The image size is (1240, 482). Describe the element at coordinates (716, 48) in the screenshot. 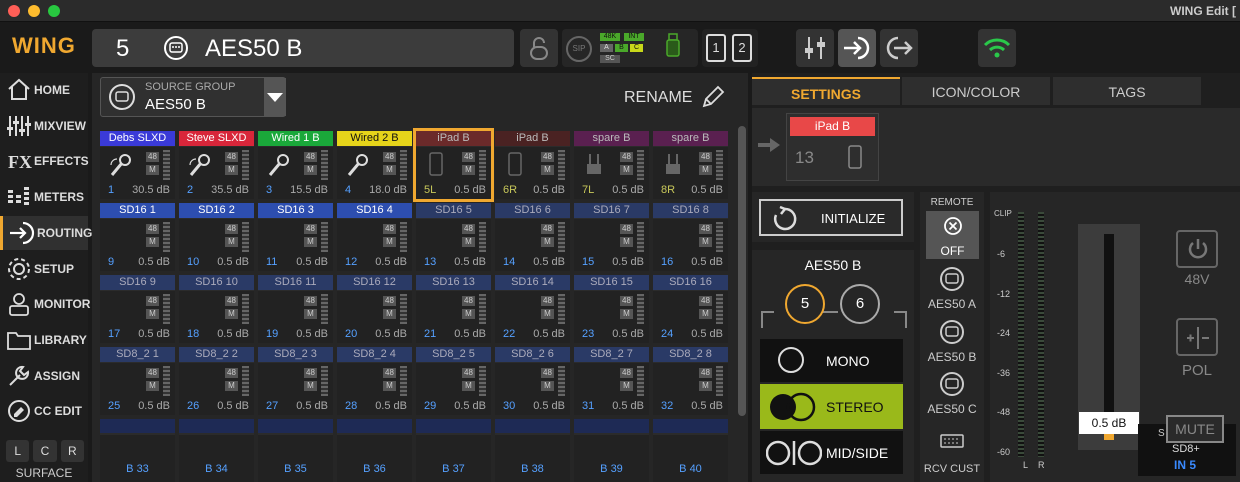

I see `layer-1-button: 1` at that location.